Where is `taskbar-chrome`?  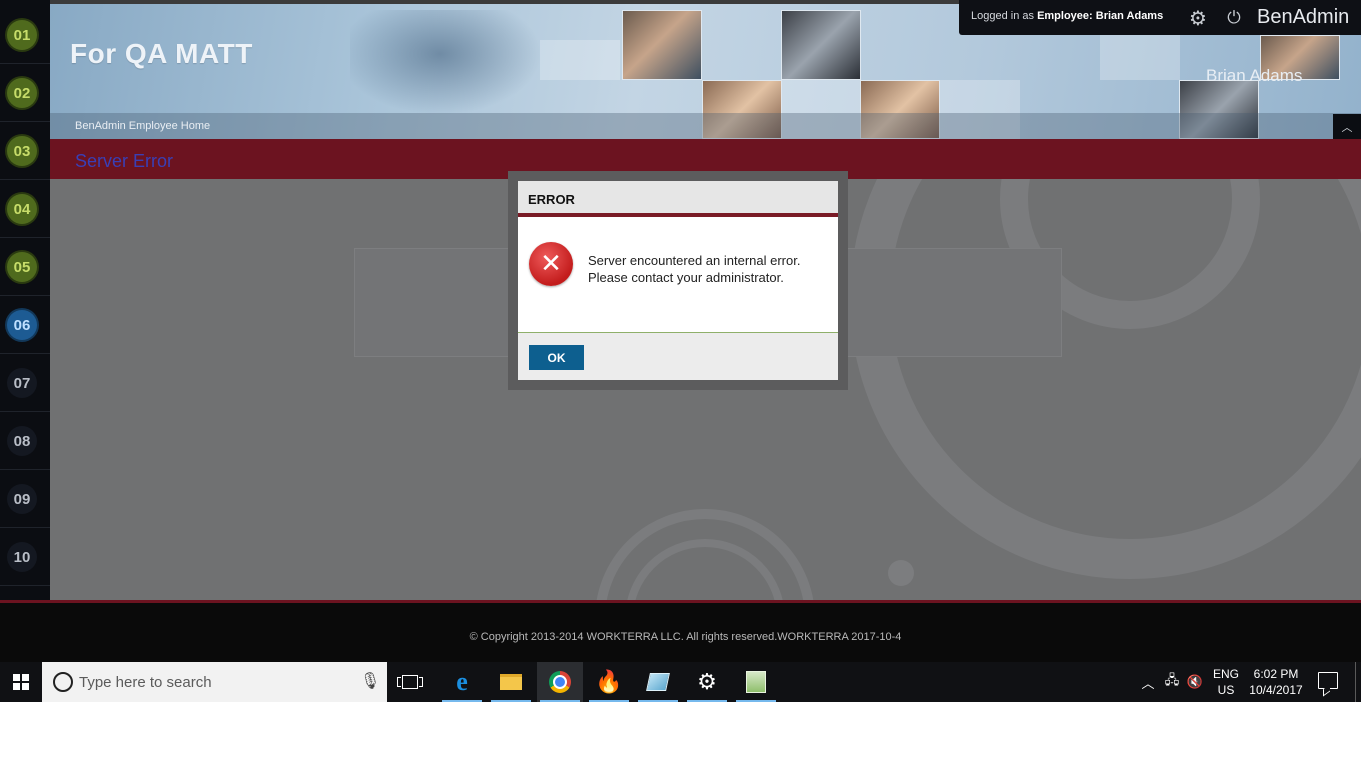 taskbar-chrome is located at coordinates (560, 682).